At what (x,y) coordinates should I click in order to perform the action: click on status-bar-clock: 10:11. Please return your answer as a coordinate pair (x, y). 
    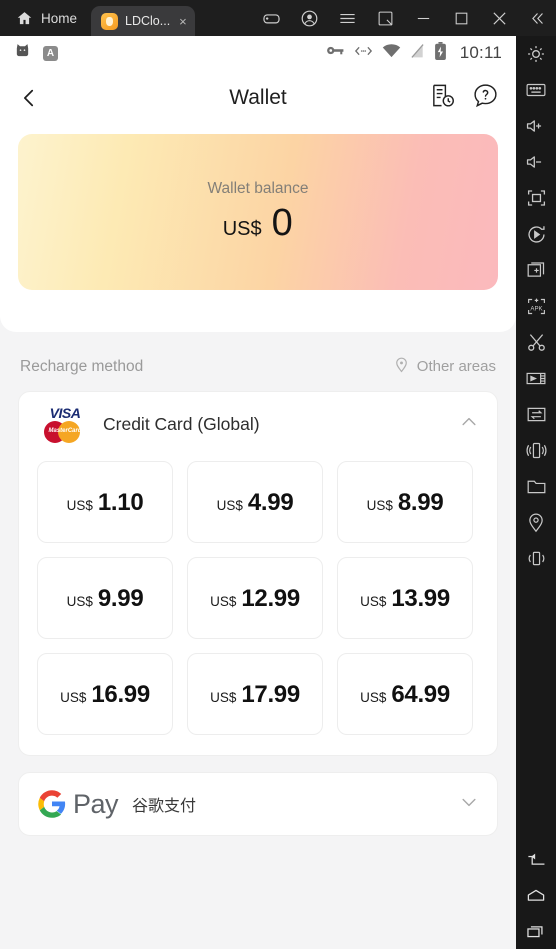
    Looking at the image, I should click on (480, 52).